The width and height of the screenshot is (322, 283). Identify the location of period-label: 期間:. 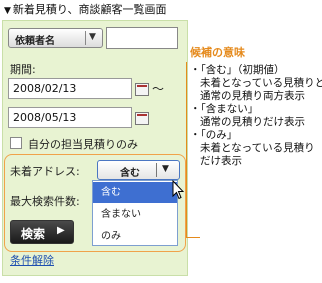
(23, 69).